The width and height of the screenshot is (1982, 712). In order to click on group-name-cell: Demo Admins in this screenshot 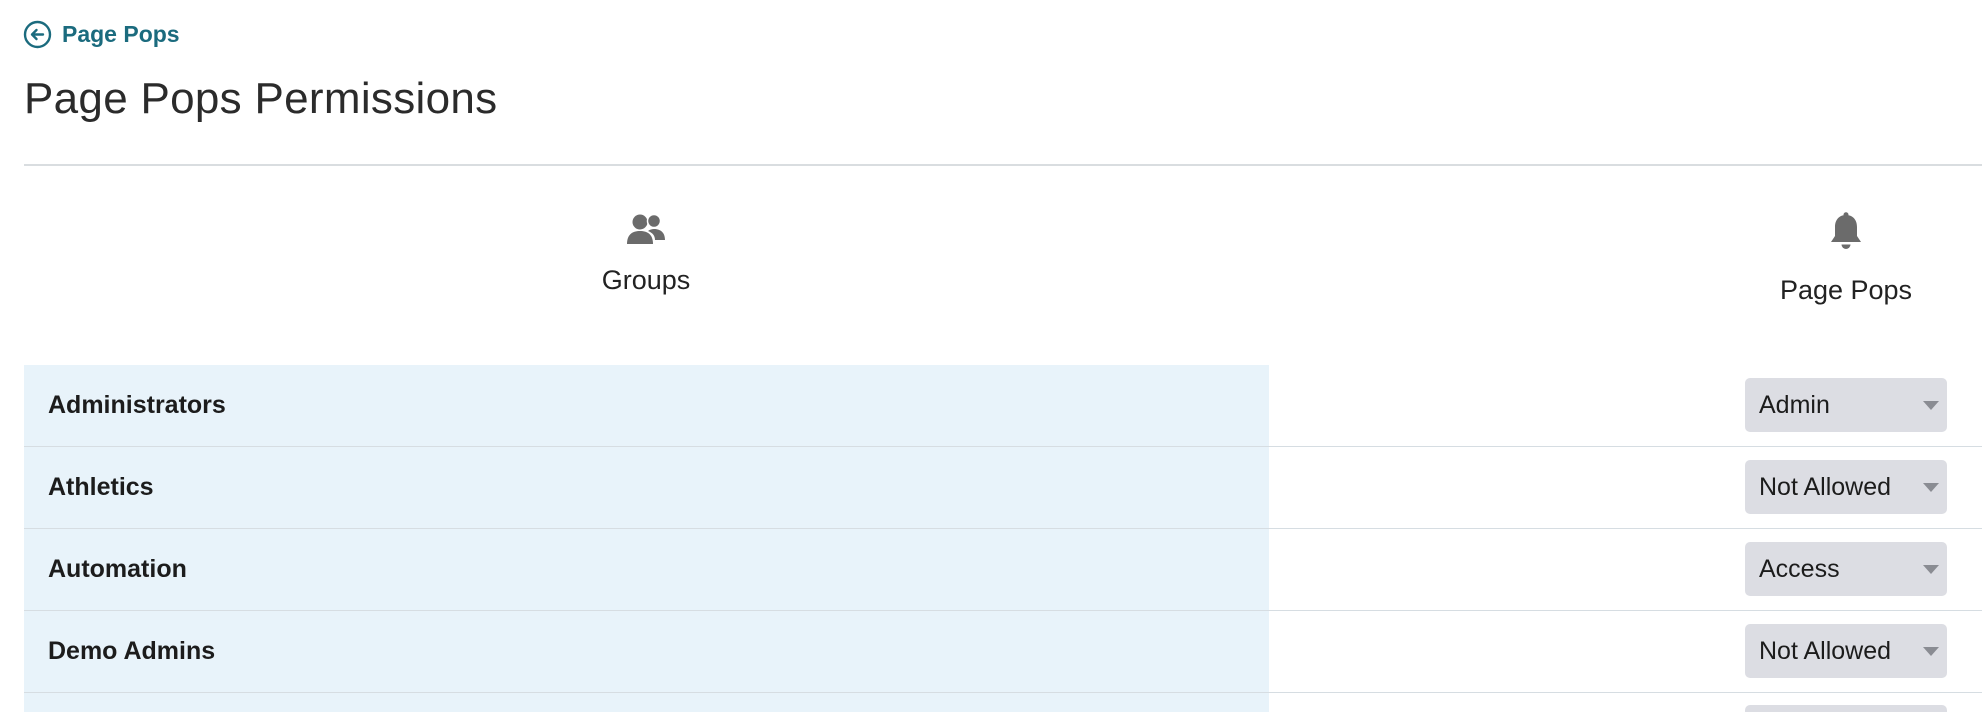, I will do `click(646, 651)`.